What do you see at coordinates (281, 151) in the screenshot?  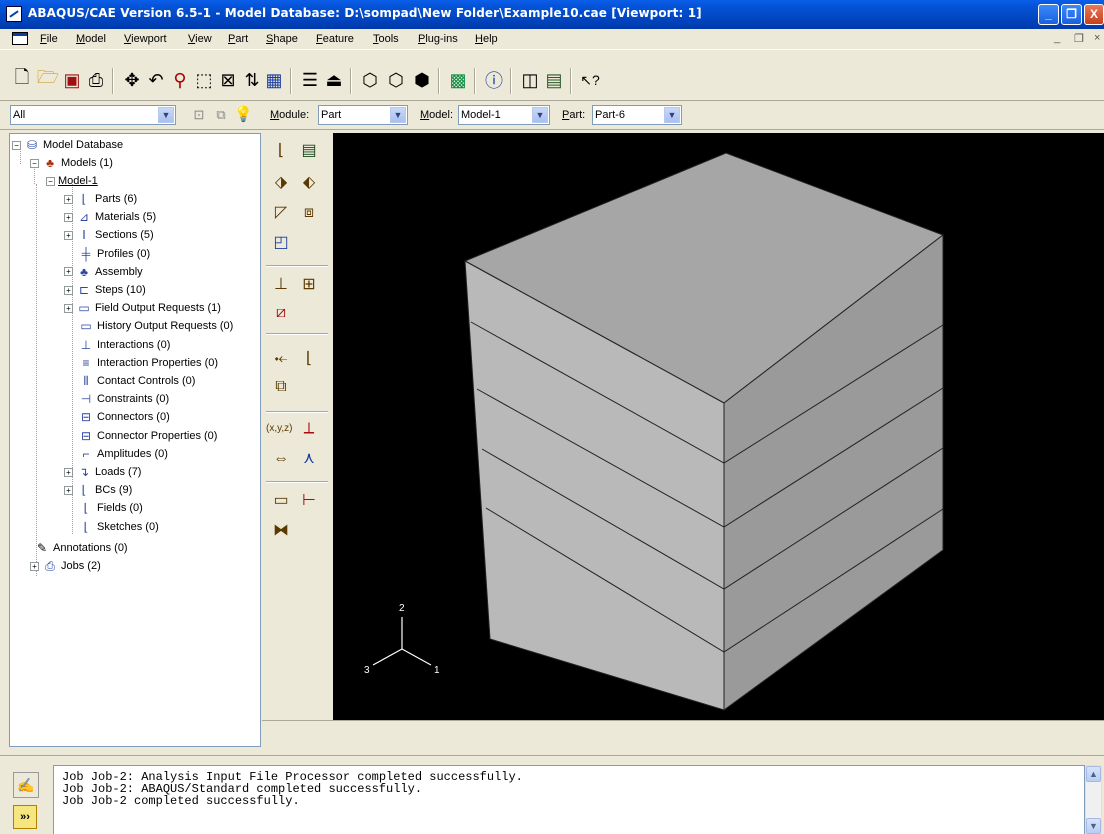 I see `create-part-icon: ⌊` at bounding box center [281, 151].